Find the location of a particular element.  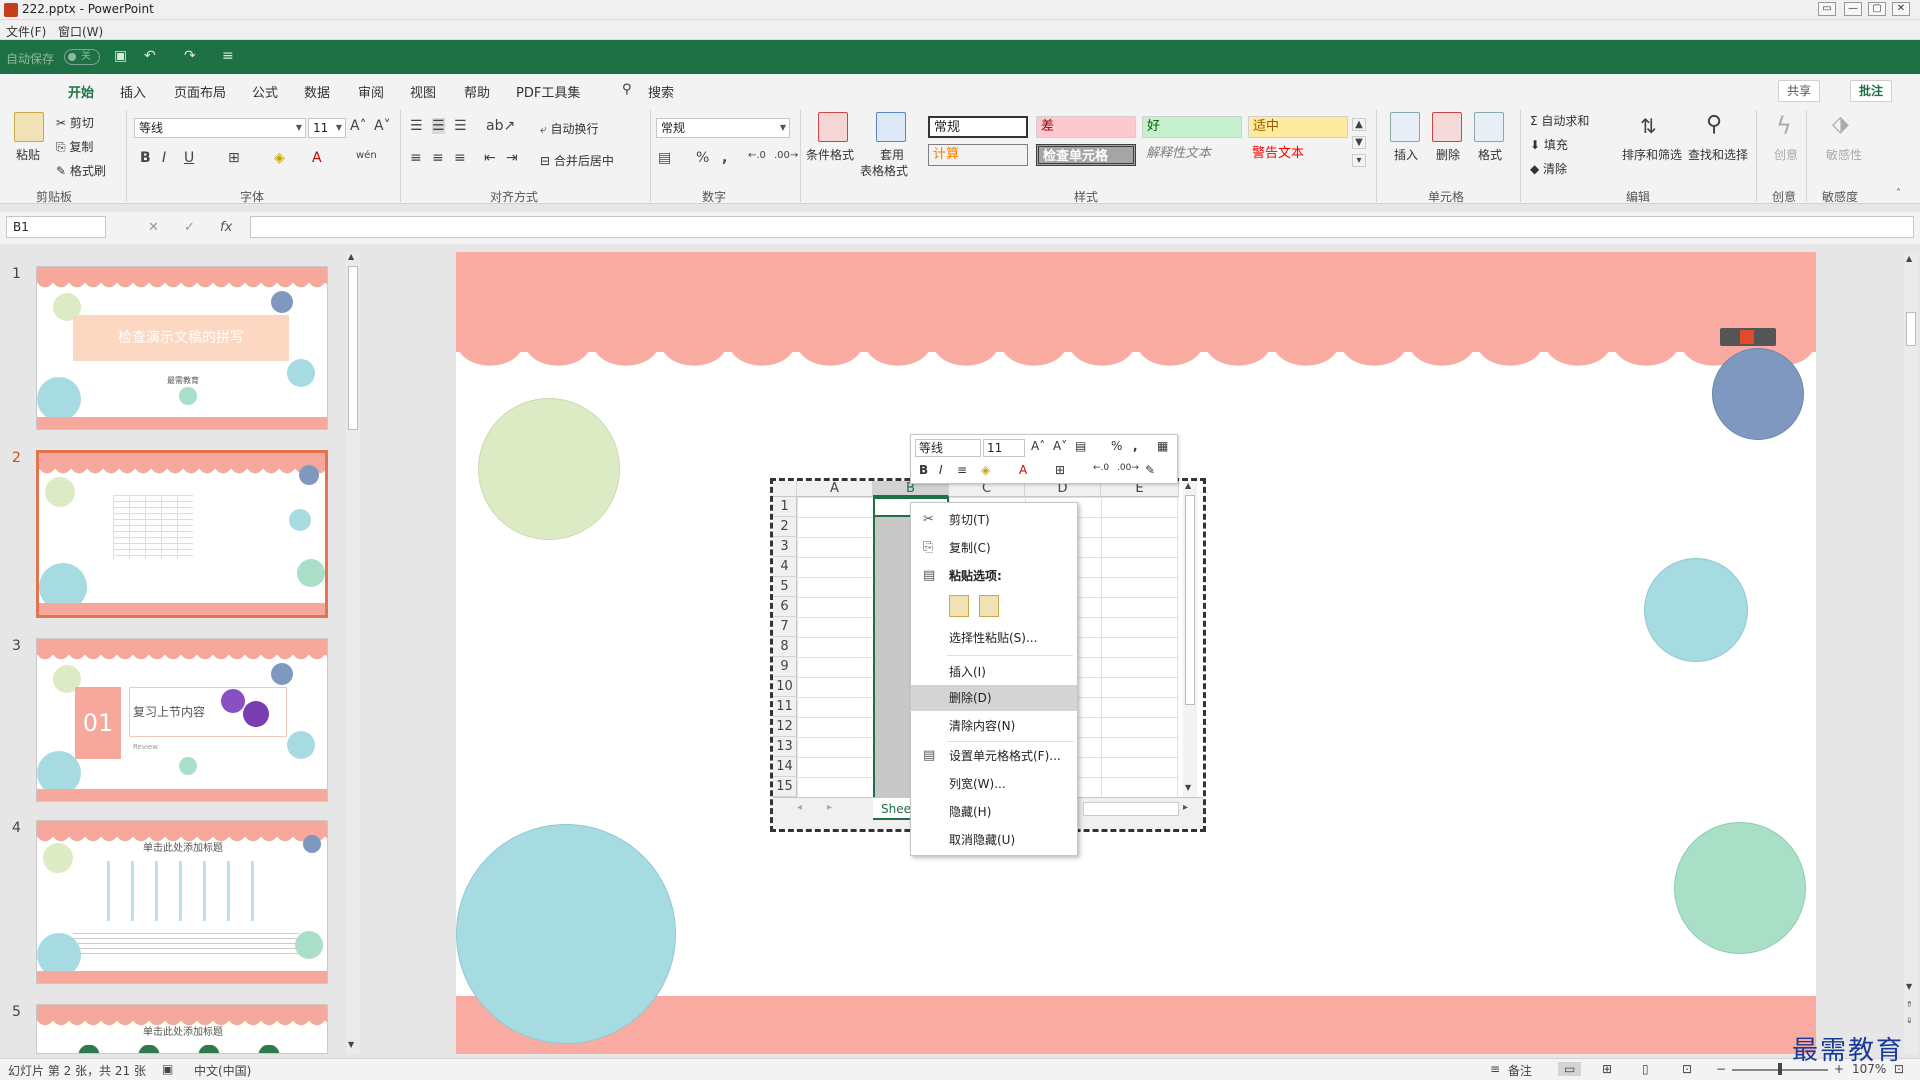

notes-button: 备注 is located at coordinates (1520, 1070).